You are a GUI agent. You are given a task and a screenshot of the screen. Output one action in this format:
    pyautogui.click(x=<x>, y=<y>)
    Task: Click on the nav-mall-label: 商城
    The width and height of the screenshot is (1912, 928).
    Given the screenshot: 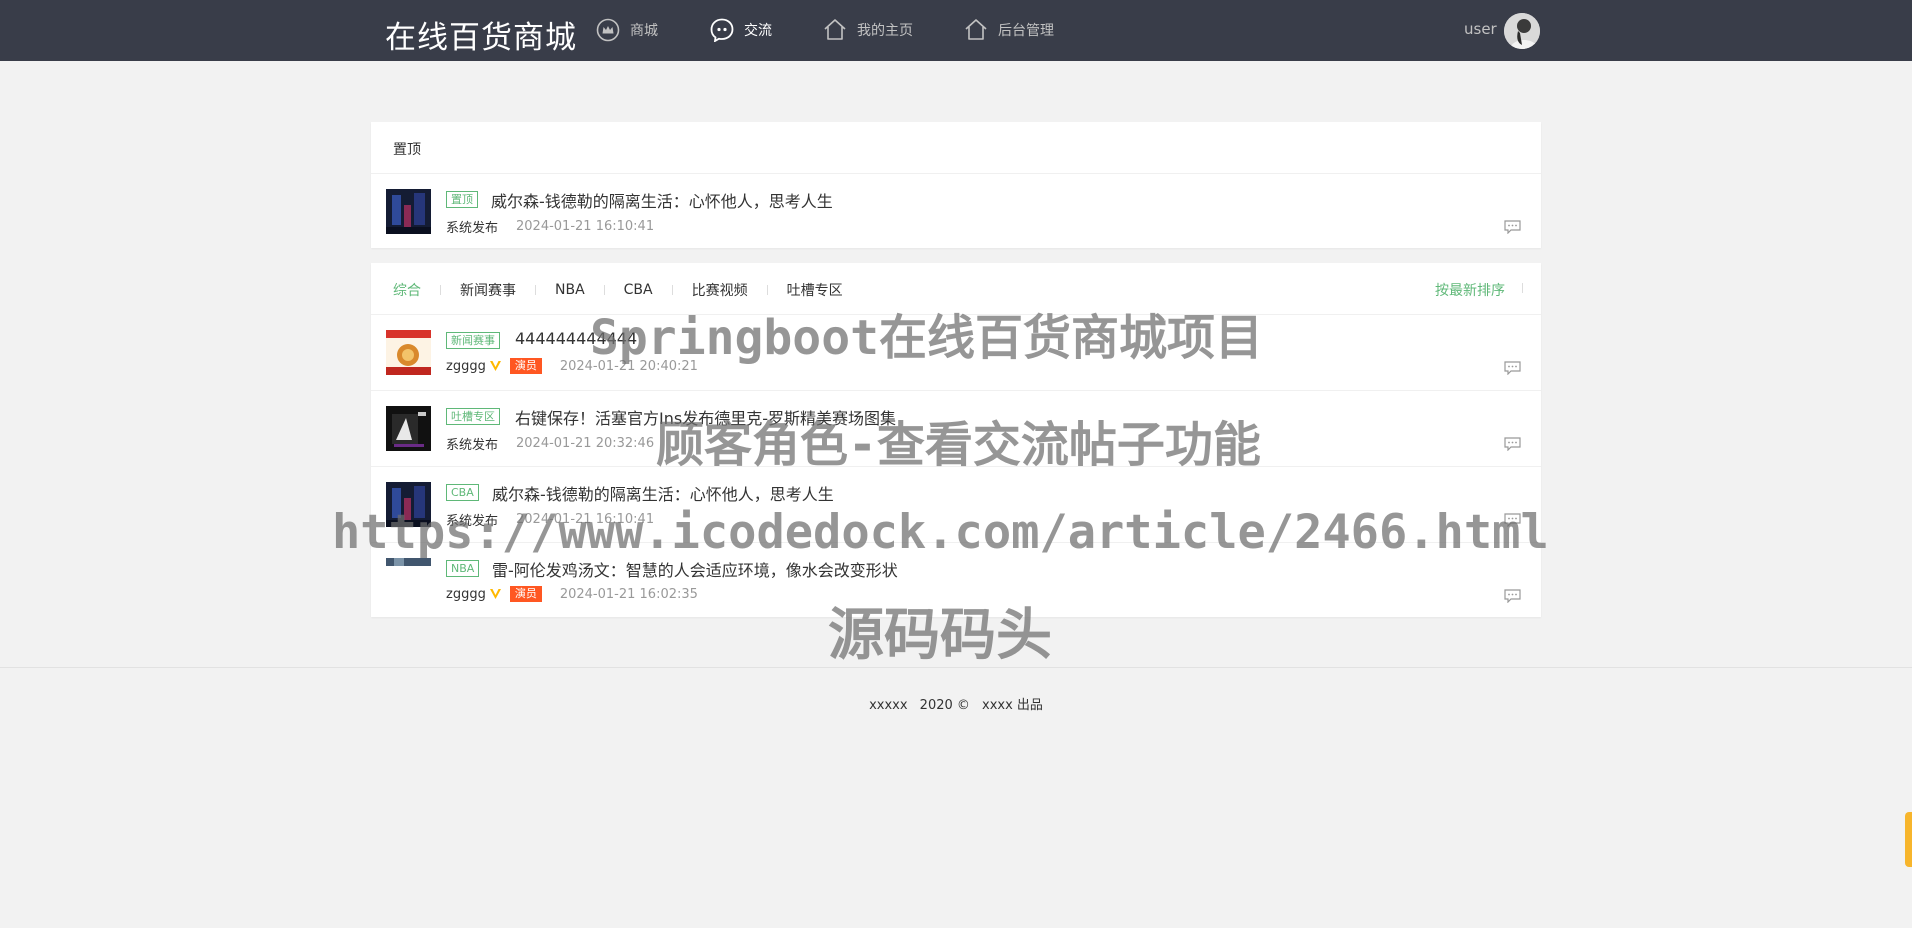 What is the action you would take?
    pyautogui.click(x=644, y=31)
    